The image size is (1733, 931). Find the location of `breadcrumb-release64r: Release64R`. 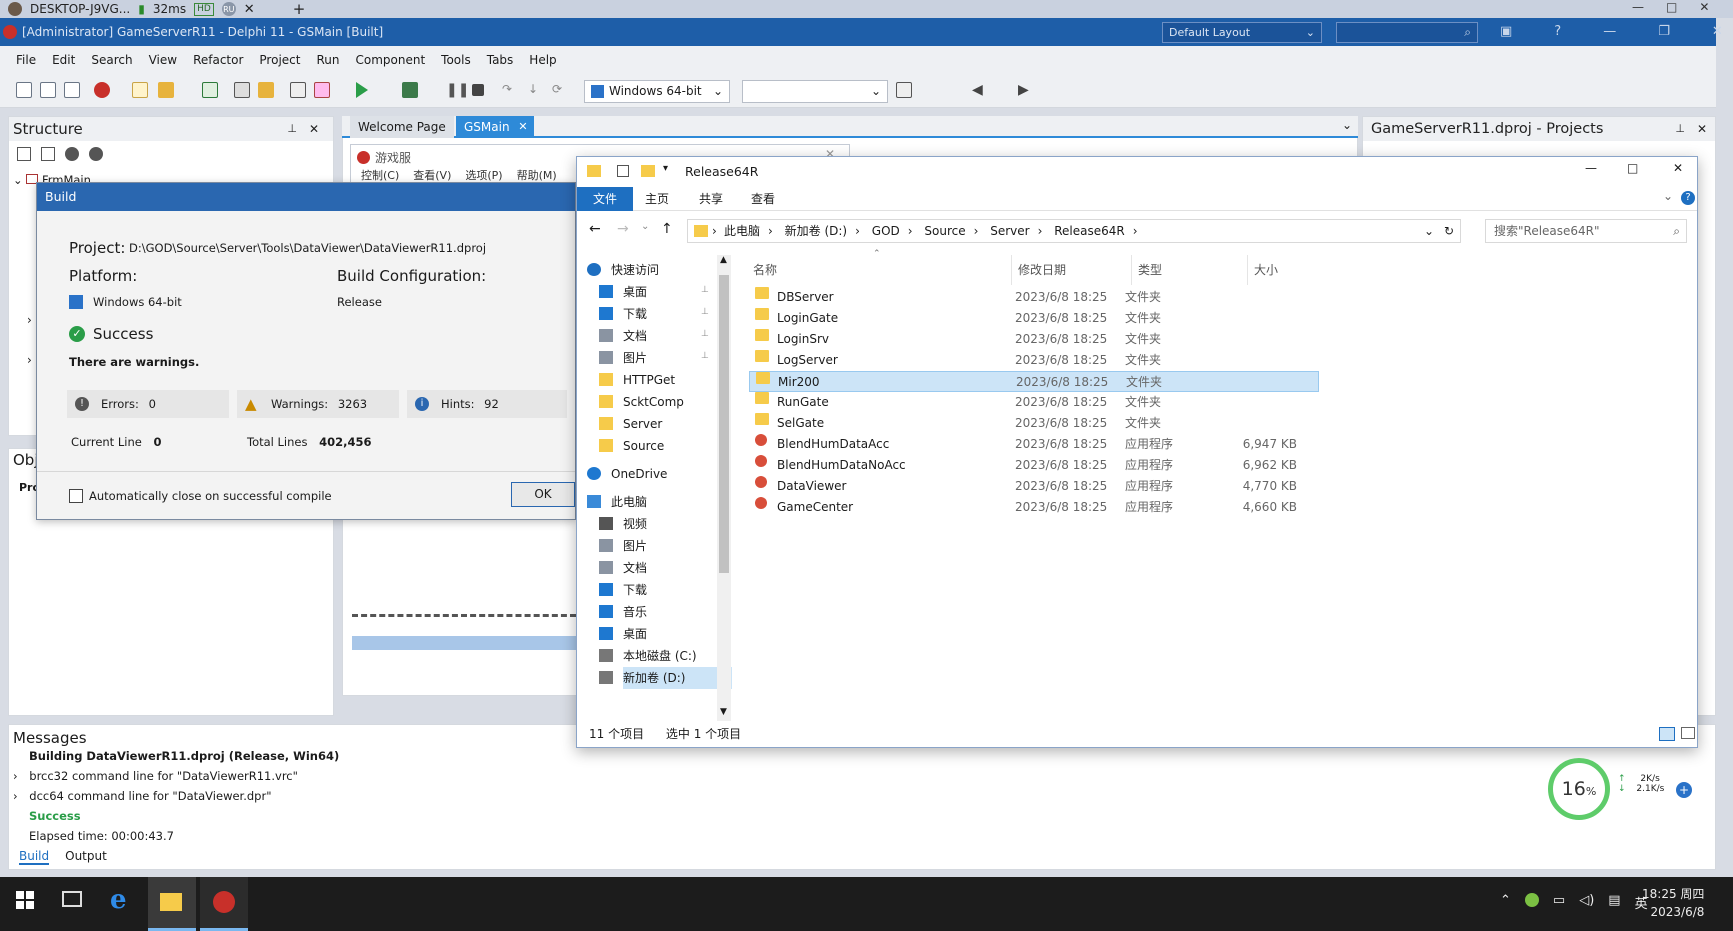

breadcrumb-release64r: Release64R is located at coordinates (1089, 231).